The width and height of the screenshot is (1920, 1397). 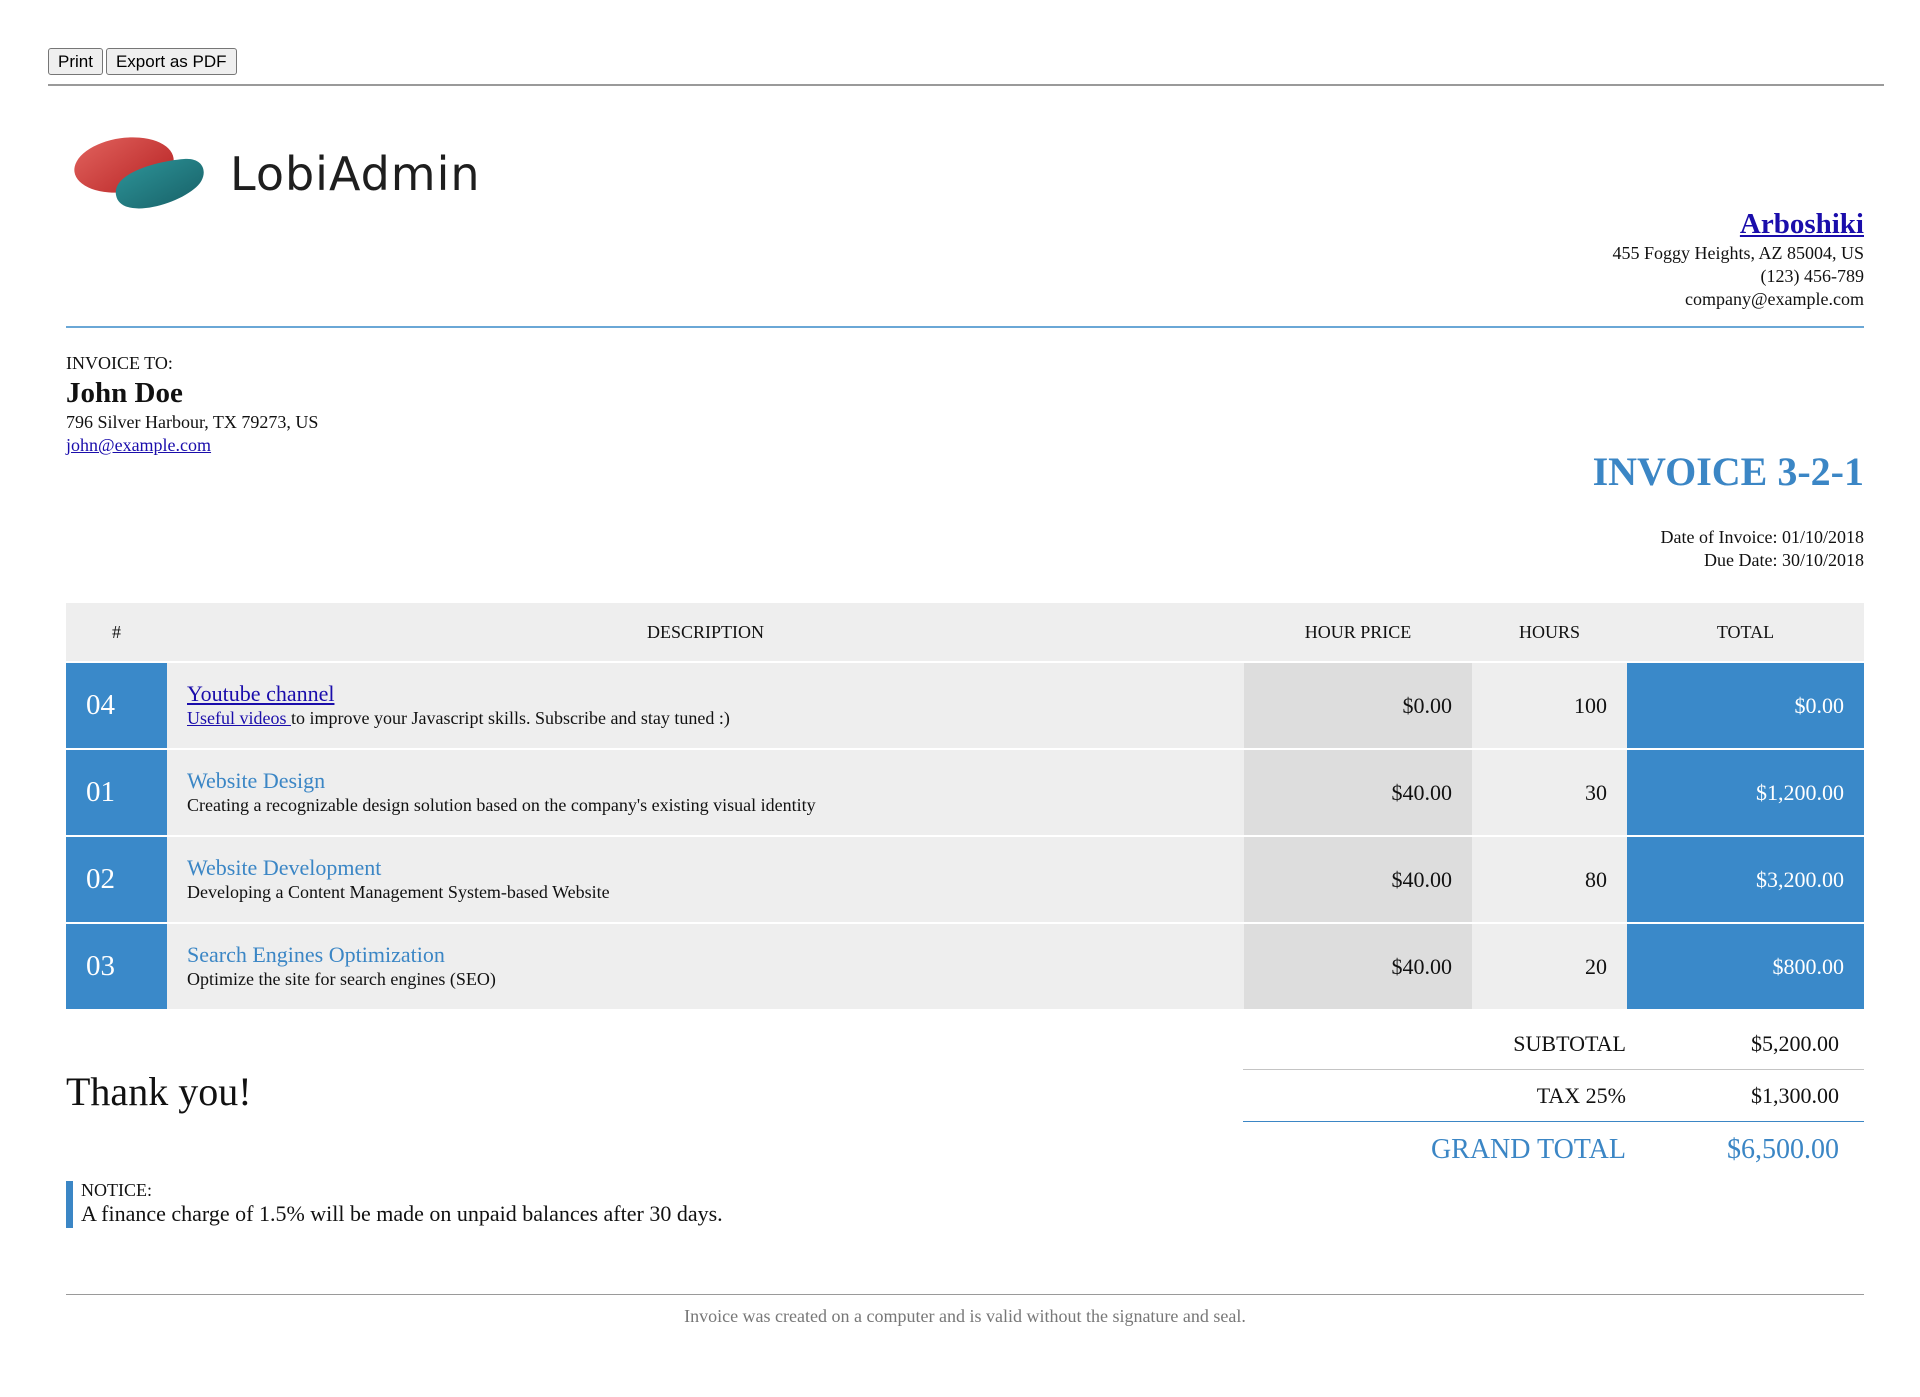 What do you see at coordinates (1738, 224) in the screenshot?
I see `company-name-link: Arboshiki` at bounding box center [1738, 224].